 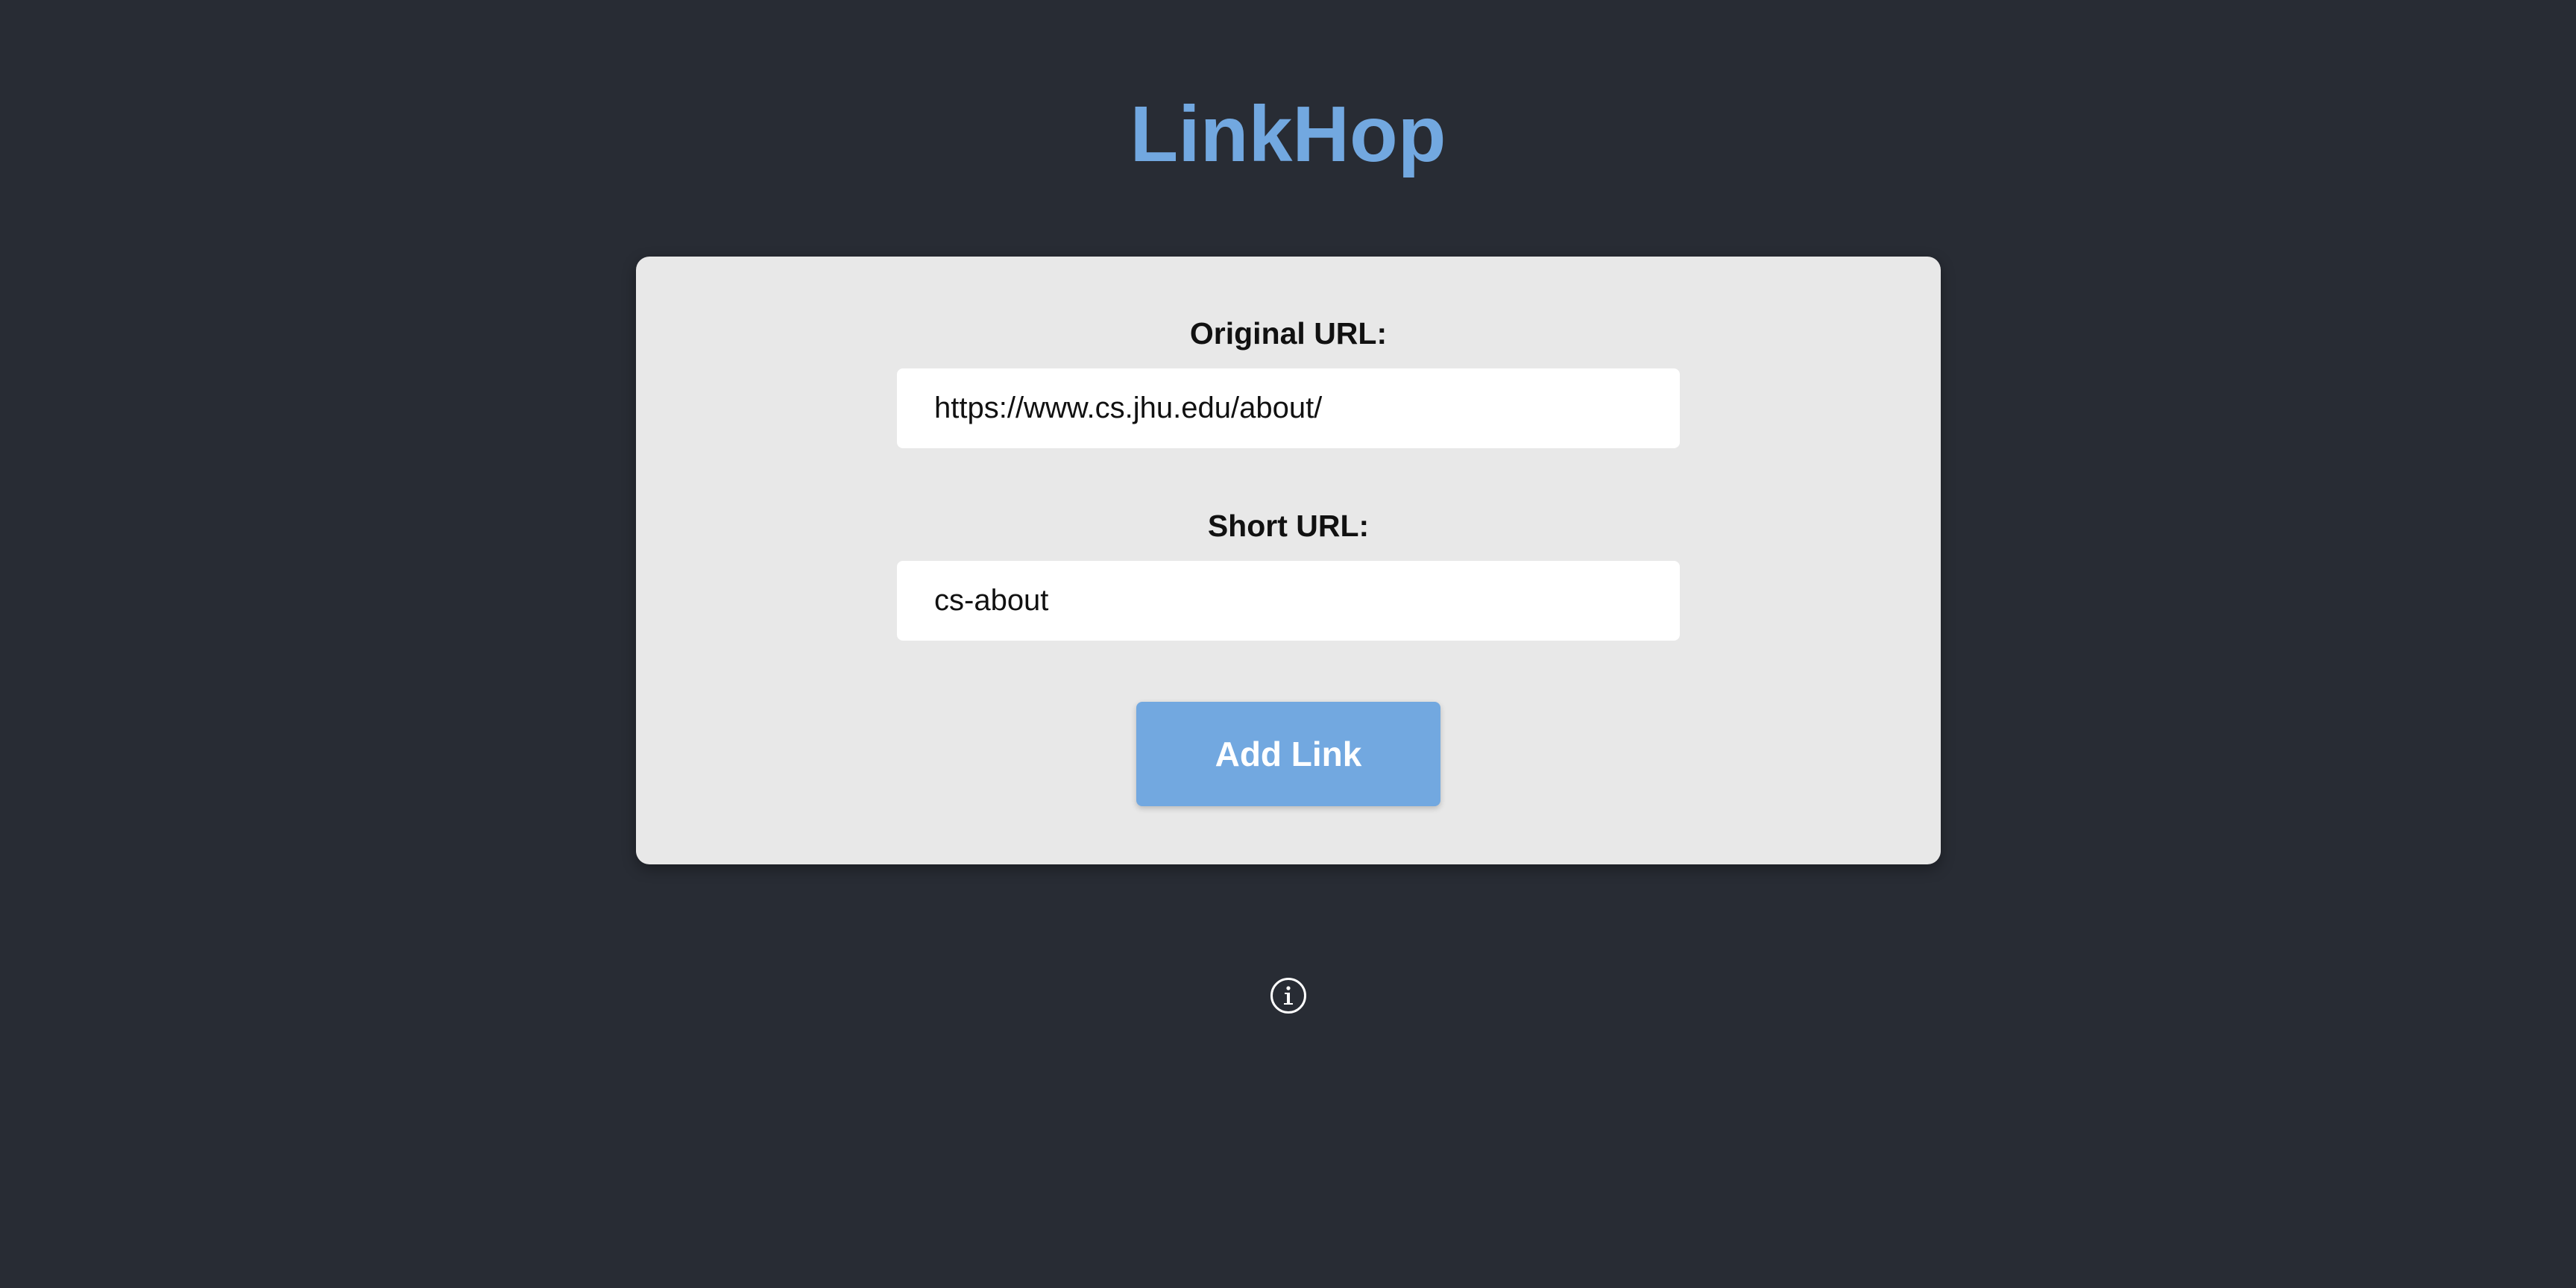 What do you see at coordinates (1288, 601) in the screenshot?
I see `short-url-input` at bounding box center [1288, 601].